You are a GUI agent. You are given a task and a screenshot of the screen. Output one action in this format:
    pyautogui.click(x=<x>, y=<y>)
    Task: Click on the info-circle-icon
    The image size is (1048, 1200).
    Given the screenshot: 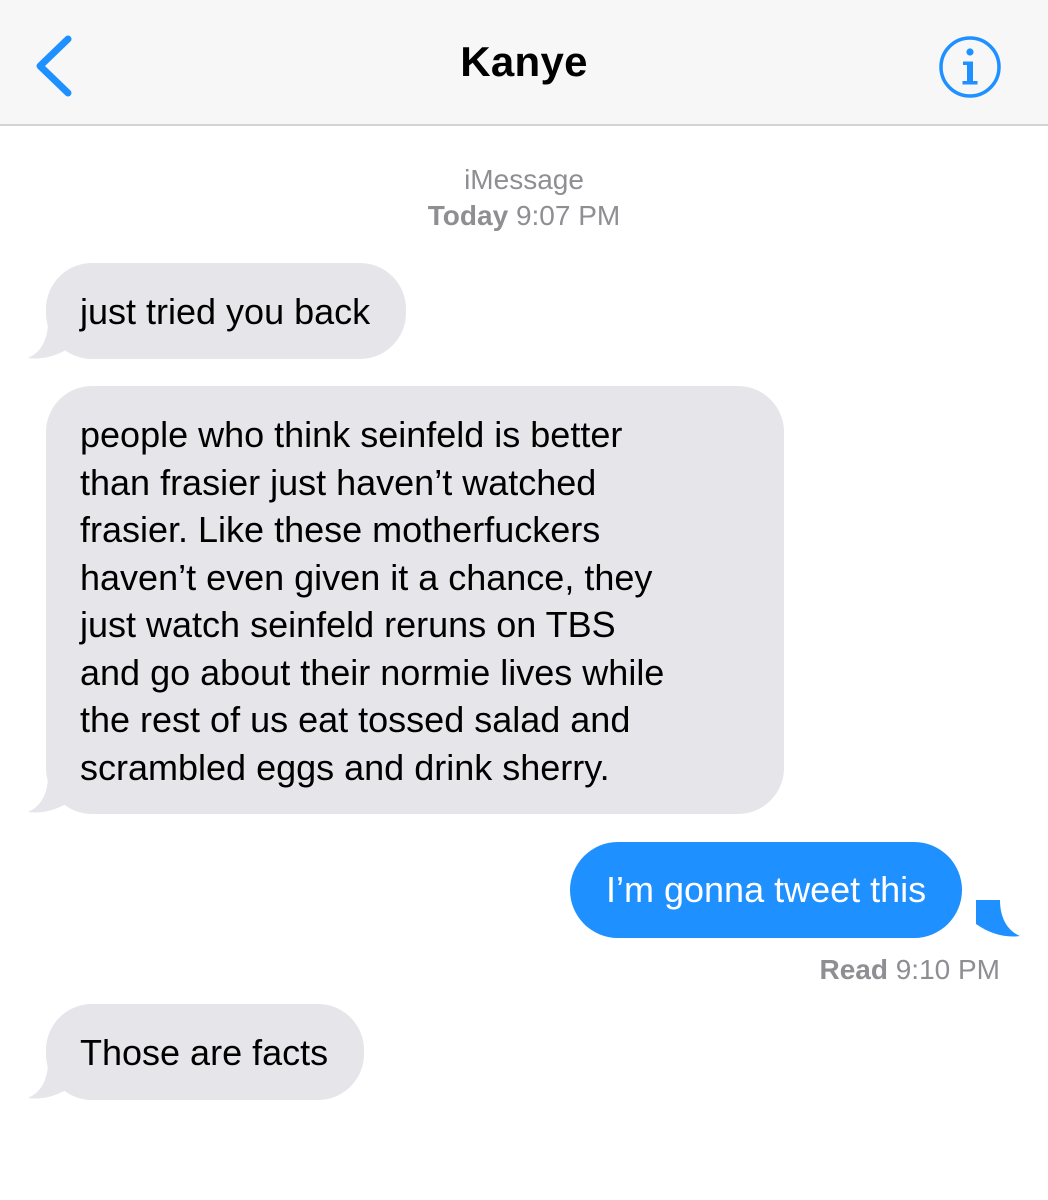 What is the action you would take?
    pyautogui.click(x=970, y=67)
    